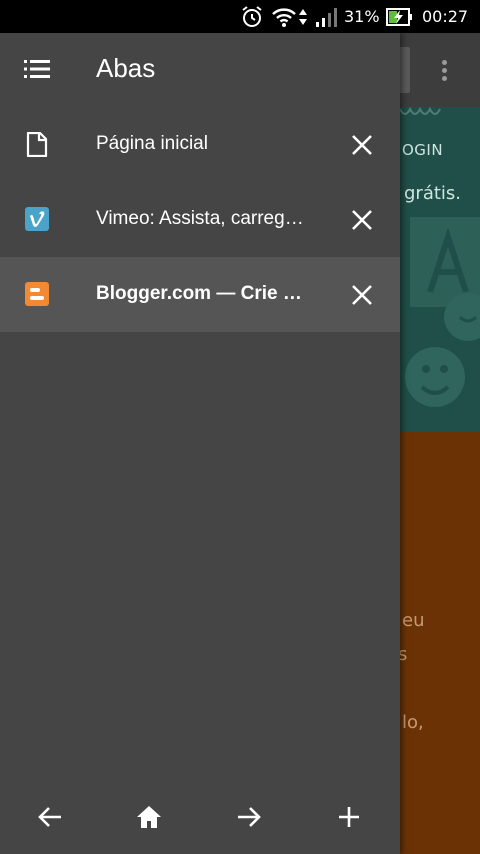 This screenshot has width=480, height=854. Describe the element at coordinates (37, 69) in the screenshot. I see `tab-list-icon` at that location.